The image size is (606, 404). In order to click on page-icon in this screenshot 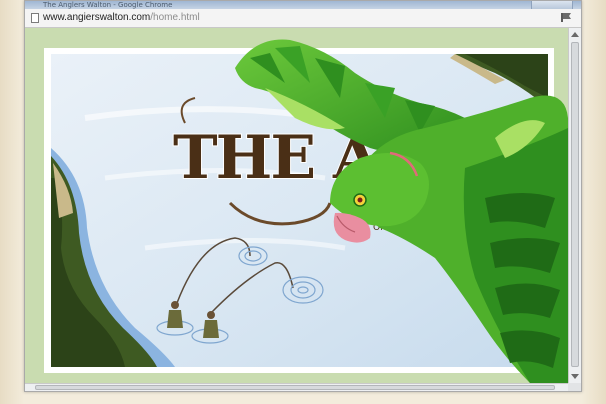, I will do `click(35, 18)`.